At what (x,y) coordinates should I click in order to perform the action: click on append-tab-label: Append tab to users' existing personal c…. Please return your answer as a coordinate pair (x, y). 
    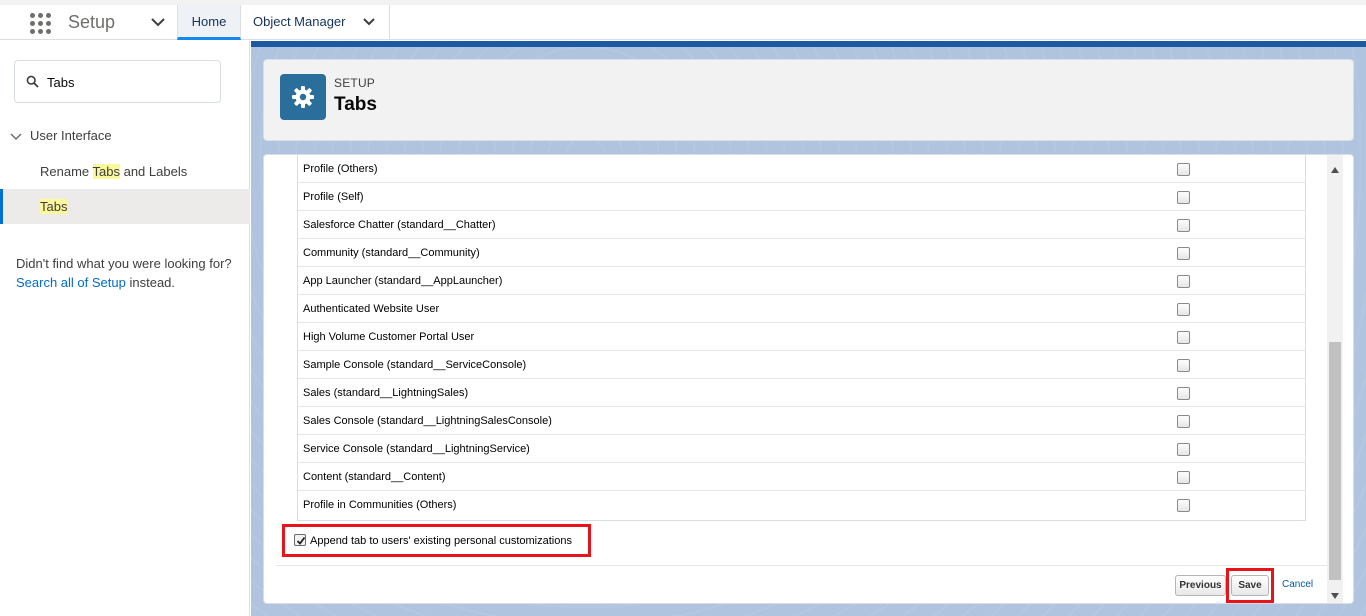
    Looking at the image, I should click on (441, 541).